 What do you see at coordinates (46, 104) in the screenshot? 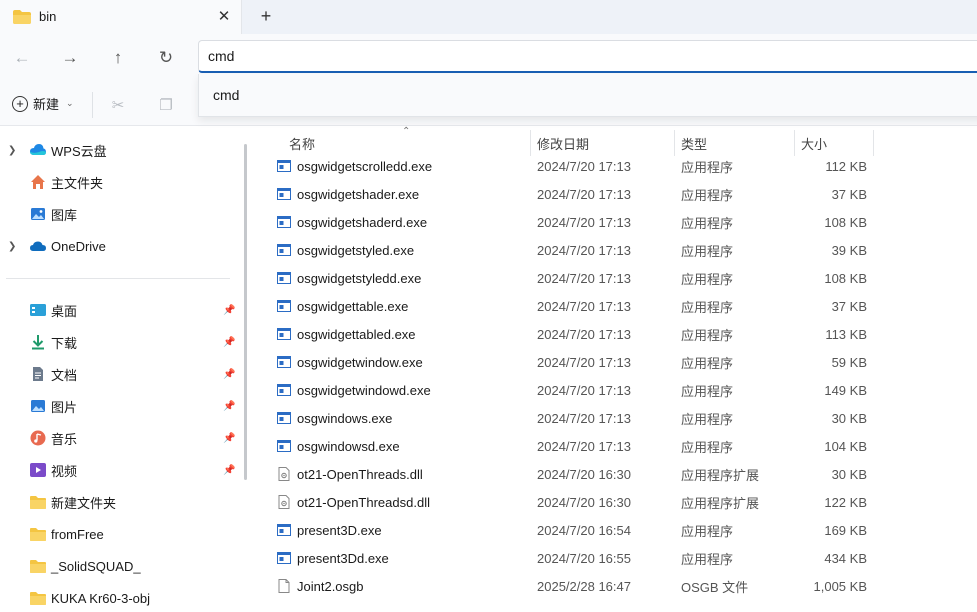
I see `new-button-label: 新建` at bounding box center [46, 104].